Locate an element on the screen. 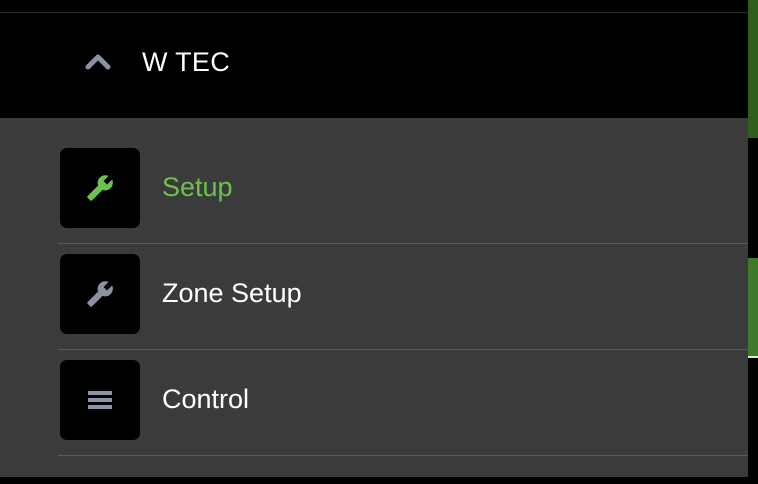  menu-item-label: Setup is located at coordinates (197, 187).